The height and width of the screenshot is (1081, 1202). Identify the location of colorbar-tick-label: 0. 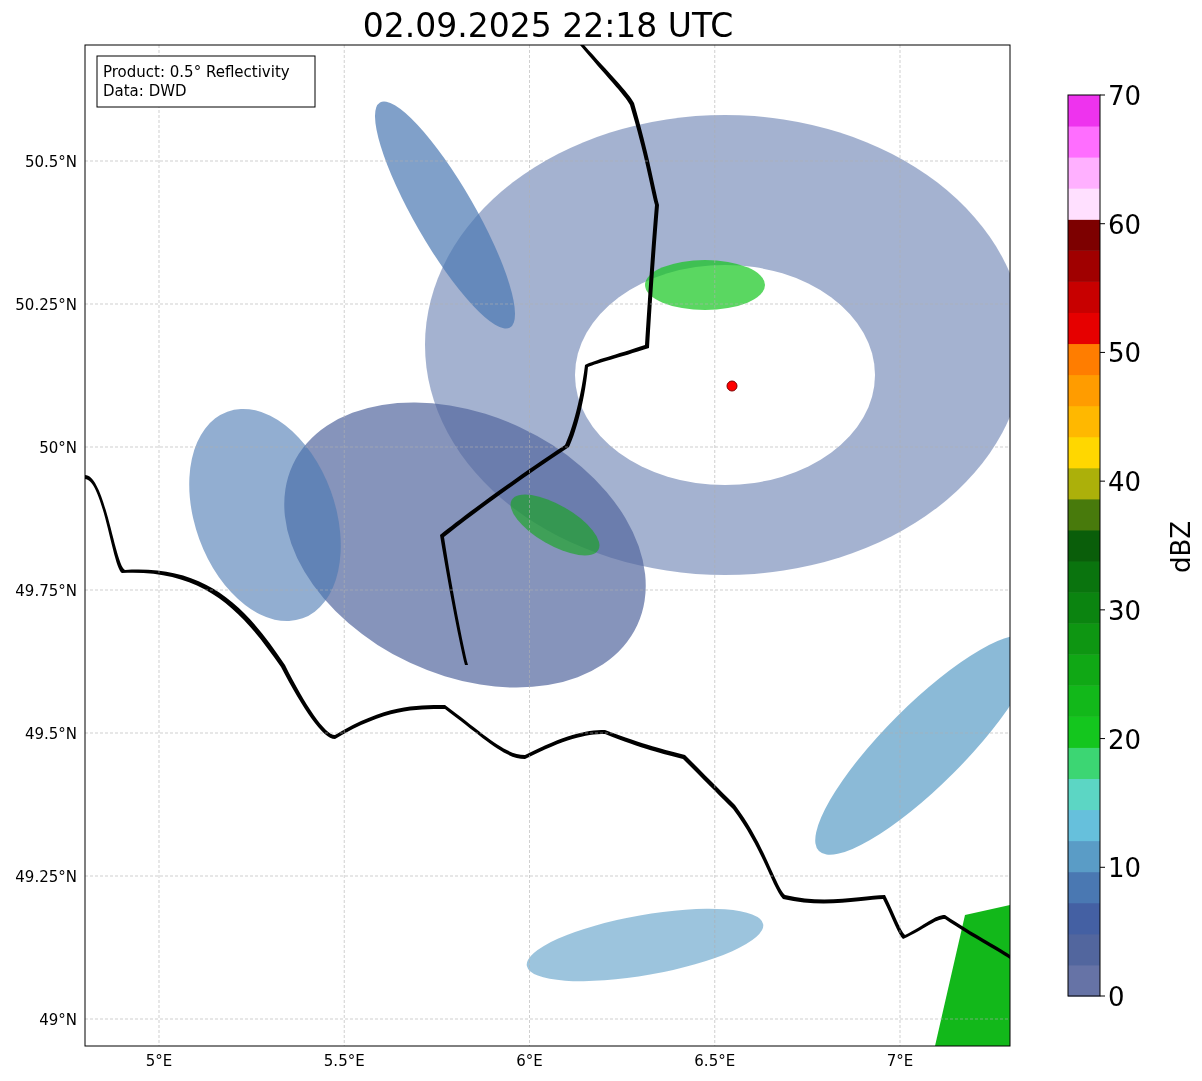
(1116, 997).